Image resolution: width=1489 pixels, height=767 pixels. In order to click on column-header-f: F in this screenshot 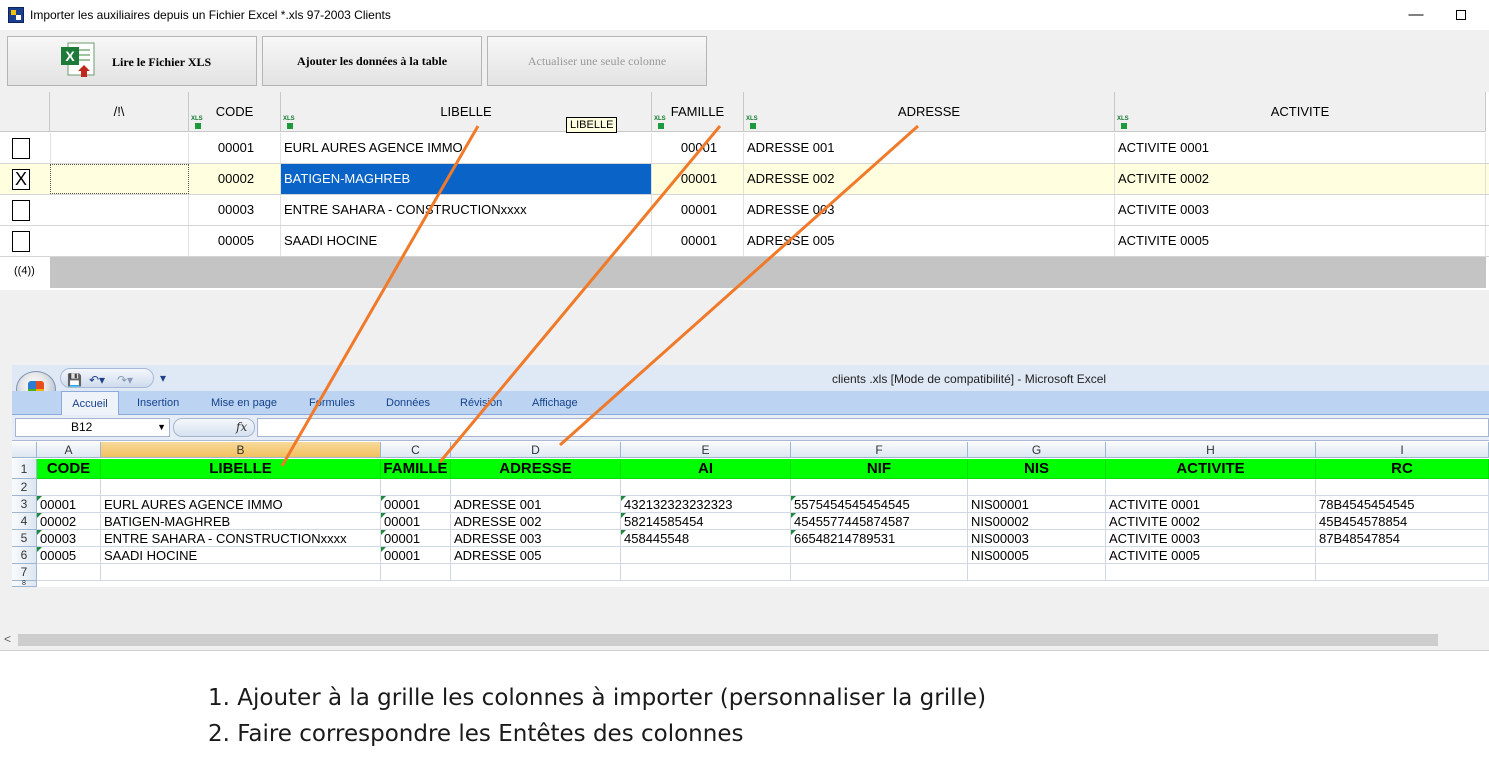, I will do `click(879, 450)`.